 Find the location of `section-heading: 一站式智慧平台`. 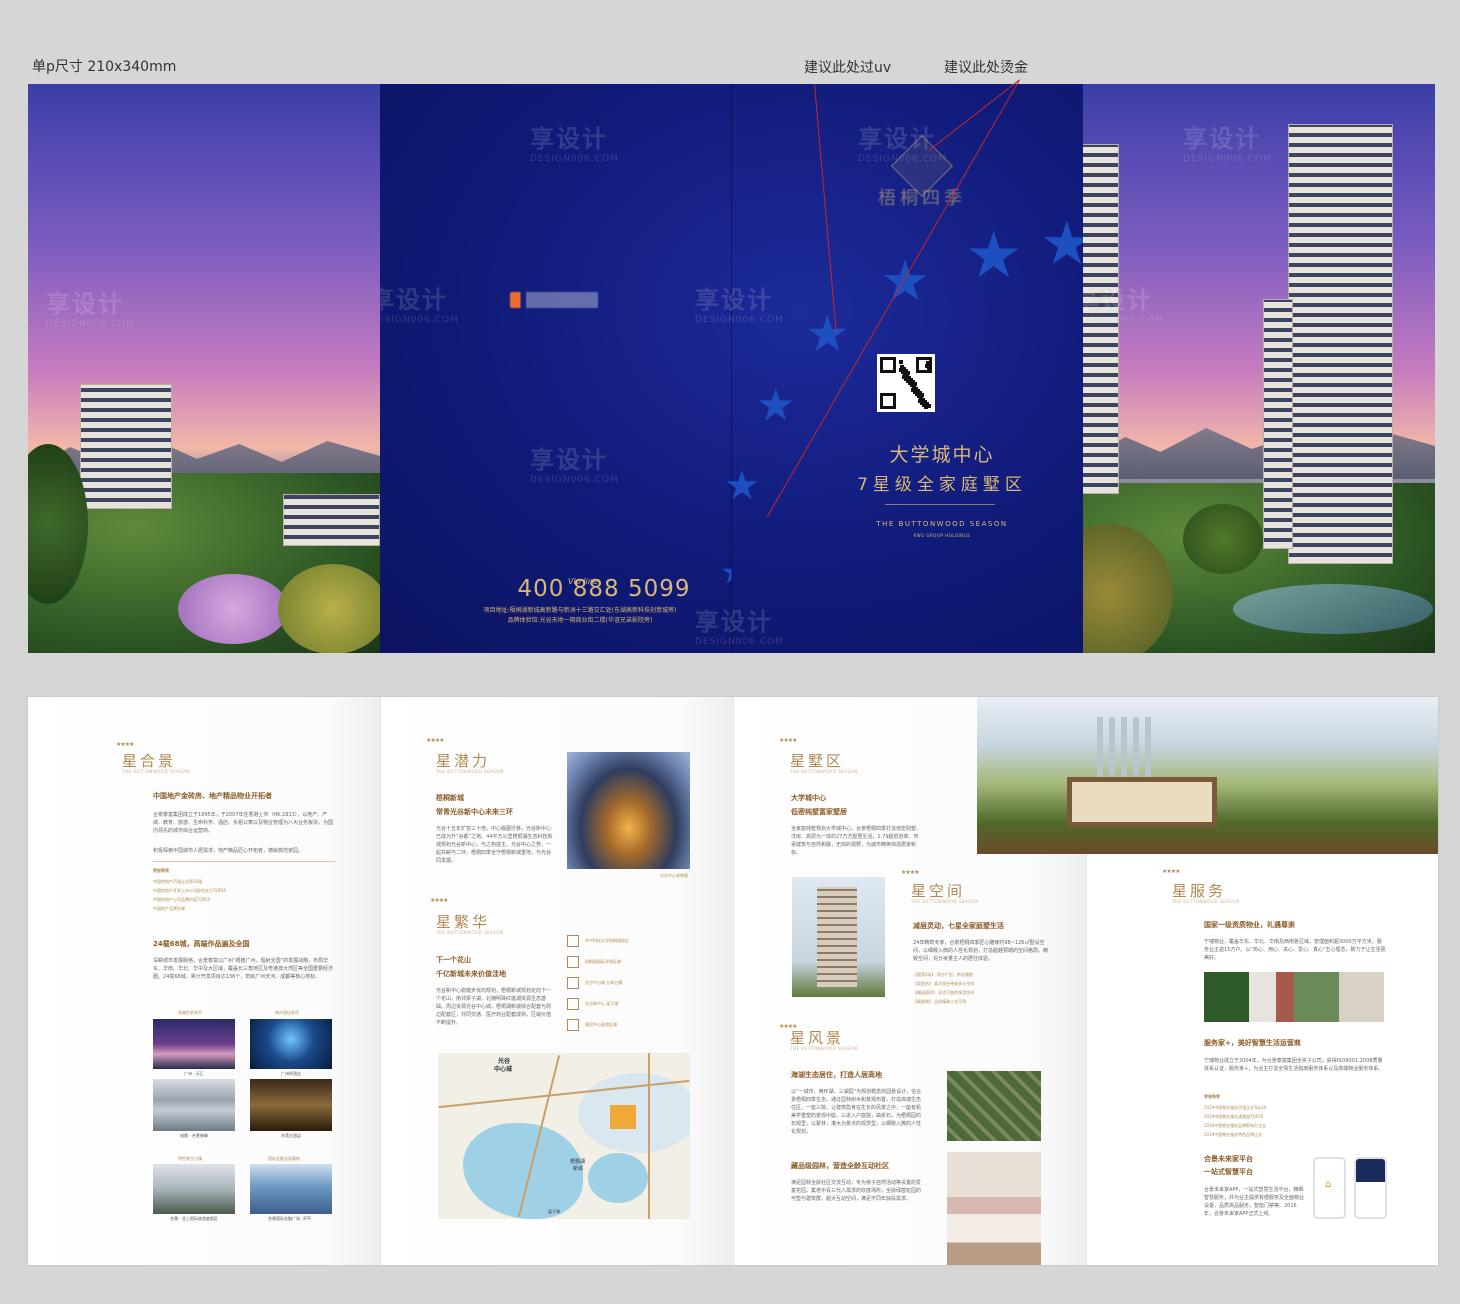

section-heading: 一站式智慧平台 is located at coordinates (1228, 1172).